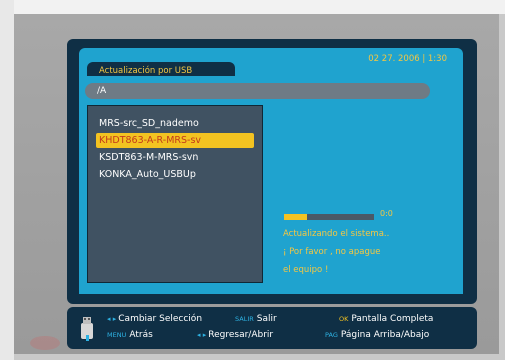  Describe the element at coordinates (329, 217) in the screenshot. I see `update-progress-bar` at that location.